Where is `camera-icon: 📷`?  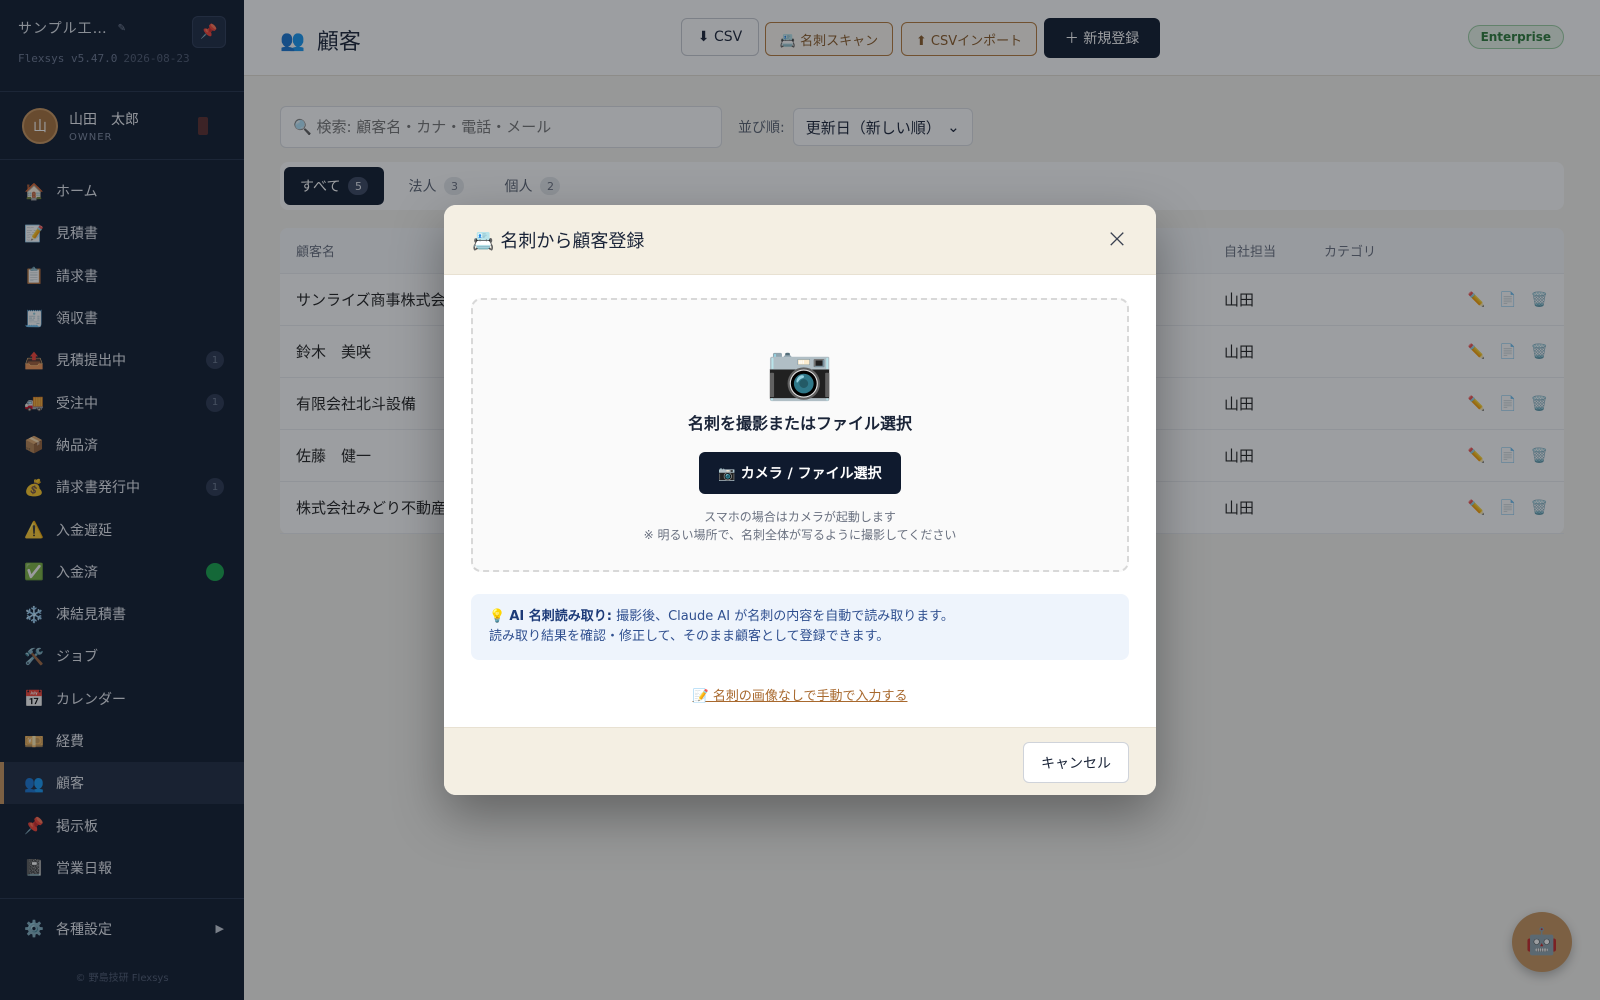
camera-icon: 📷 is located at coordinates (800, 371).